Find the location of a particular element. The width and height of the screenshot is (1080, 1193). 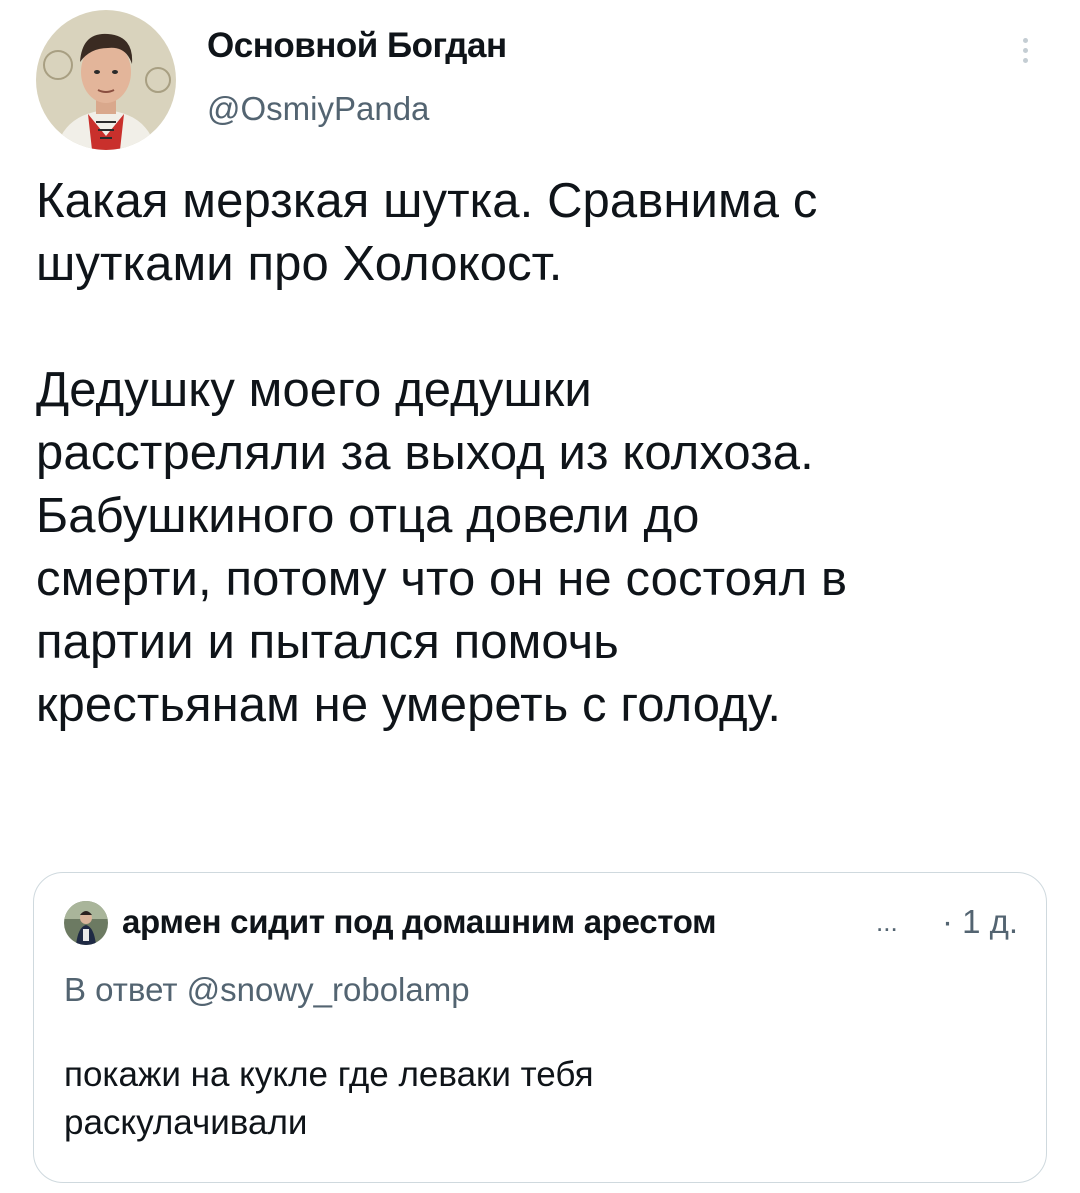

quoted-author-name: армен сидит под домашним арестом is located at coordinates (419, 922).